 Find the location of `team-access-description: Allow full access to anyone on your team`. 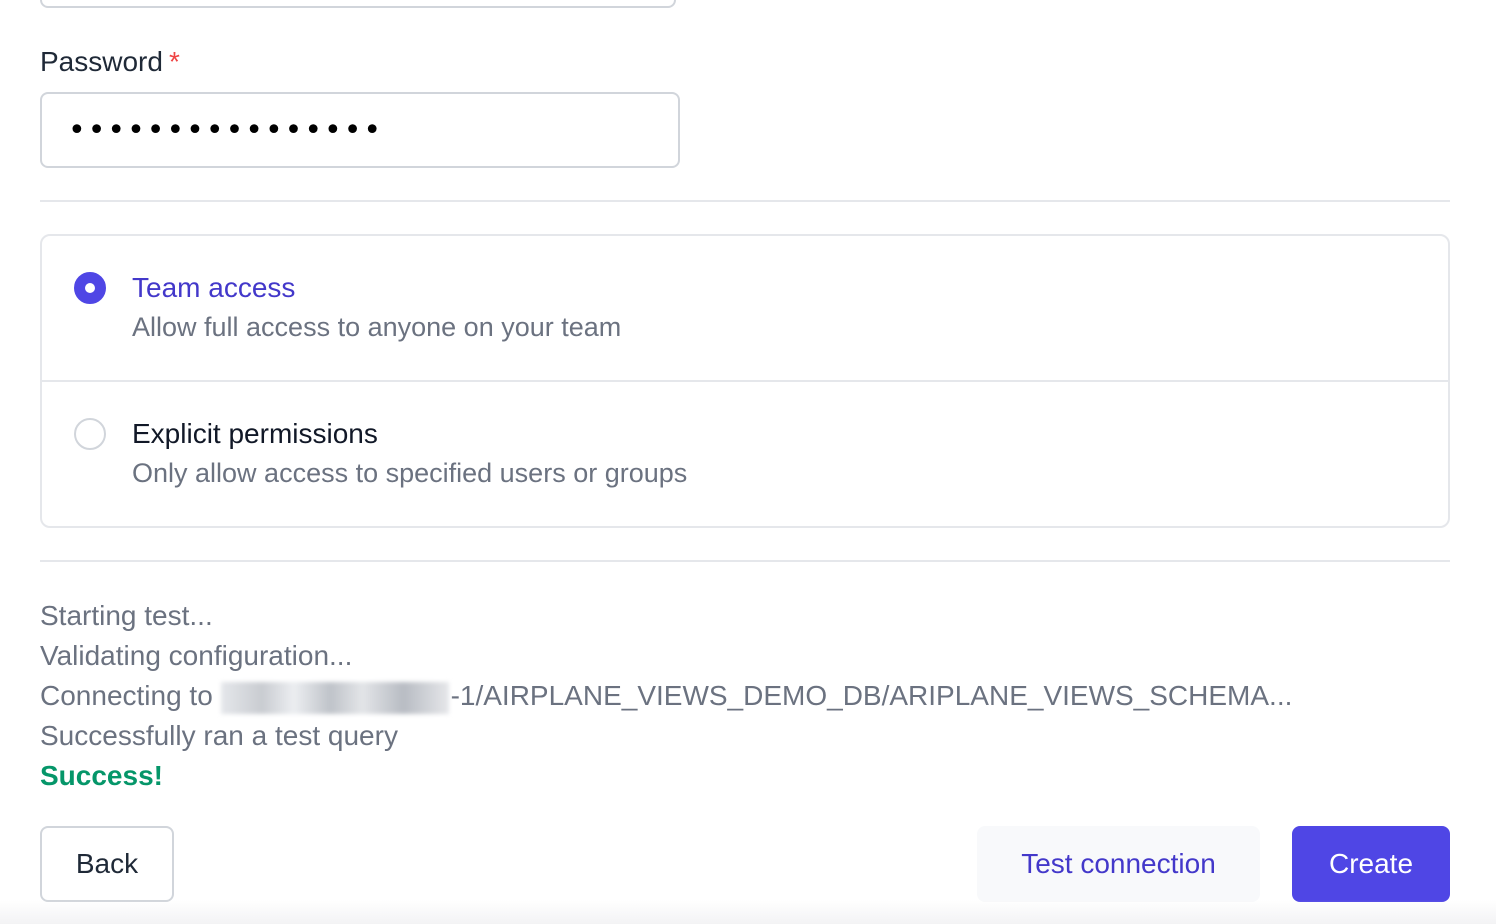

team-access-description: Allow full access to anyone on your team is located at coordinates (377, 327).